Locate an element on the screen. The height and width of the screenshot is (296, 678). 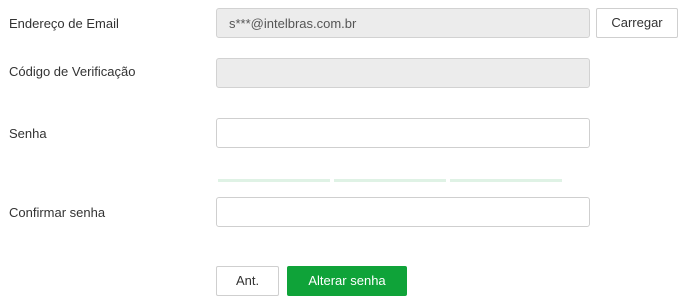
verification-code-field is located at coordinates (403, 73).